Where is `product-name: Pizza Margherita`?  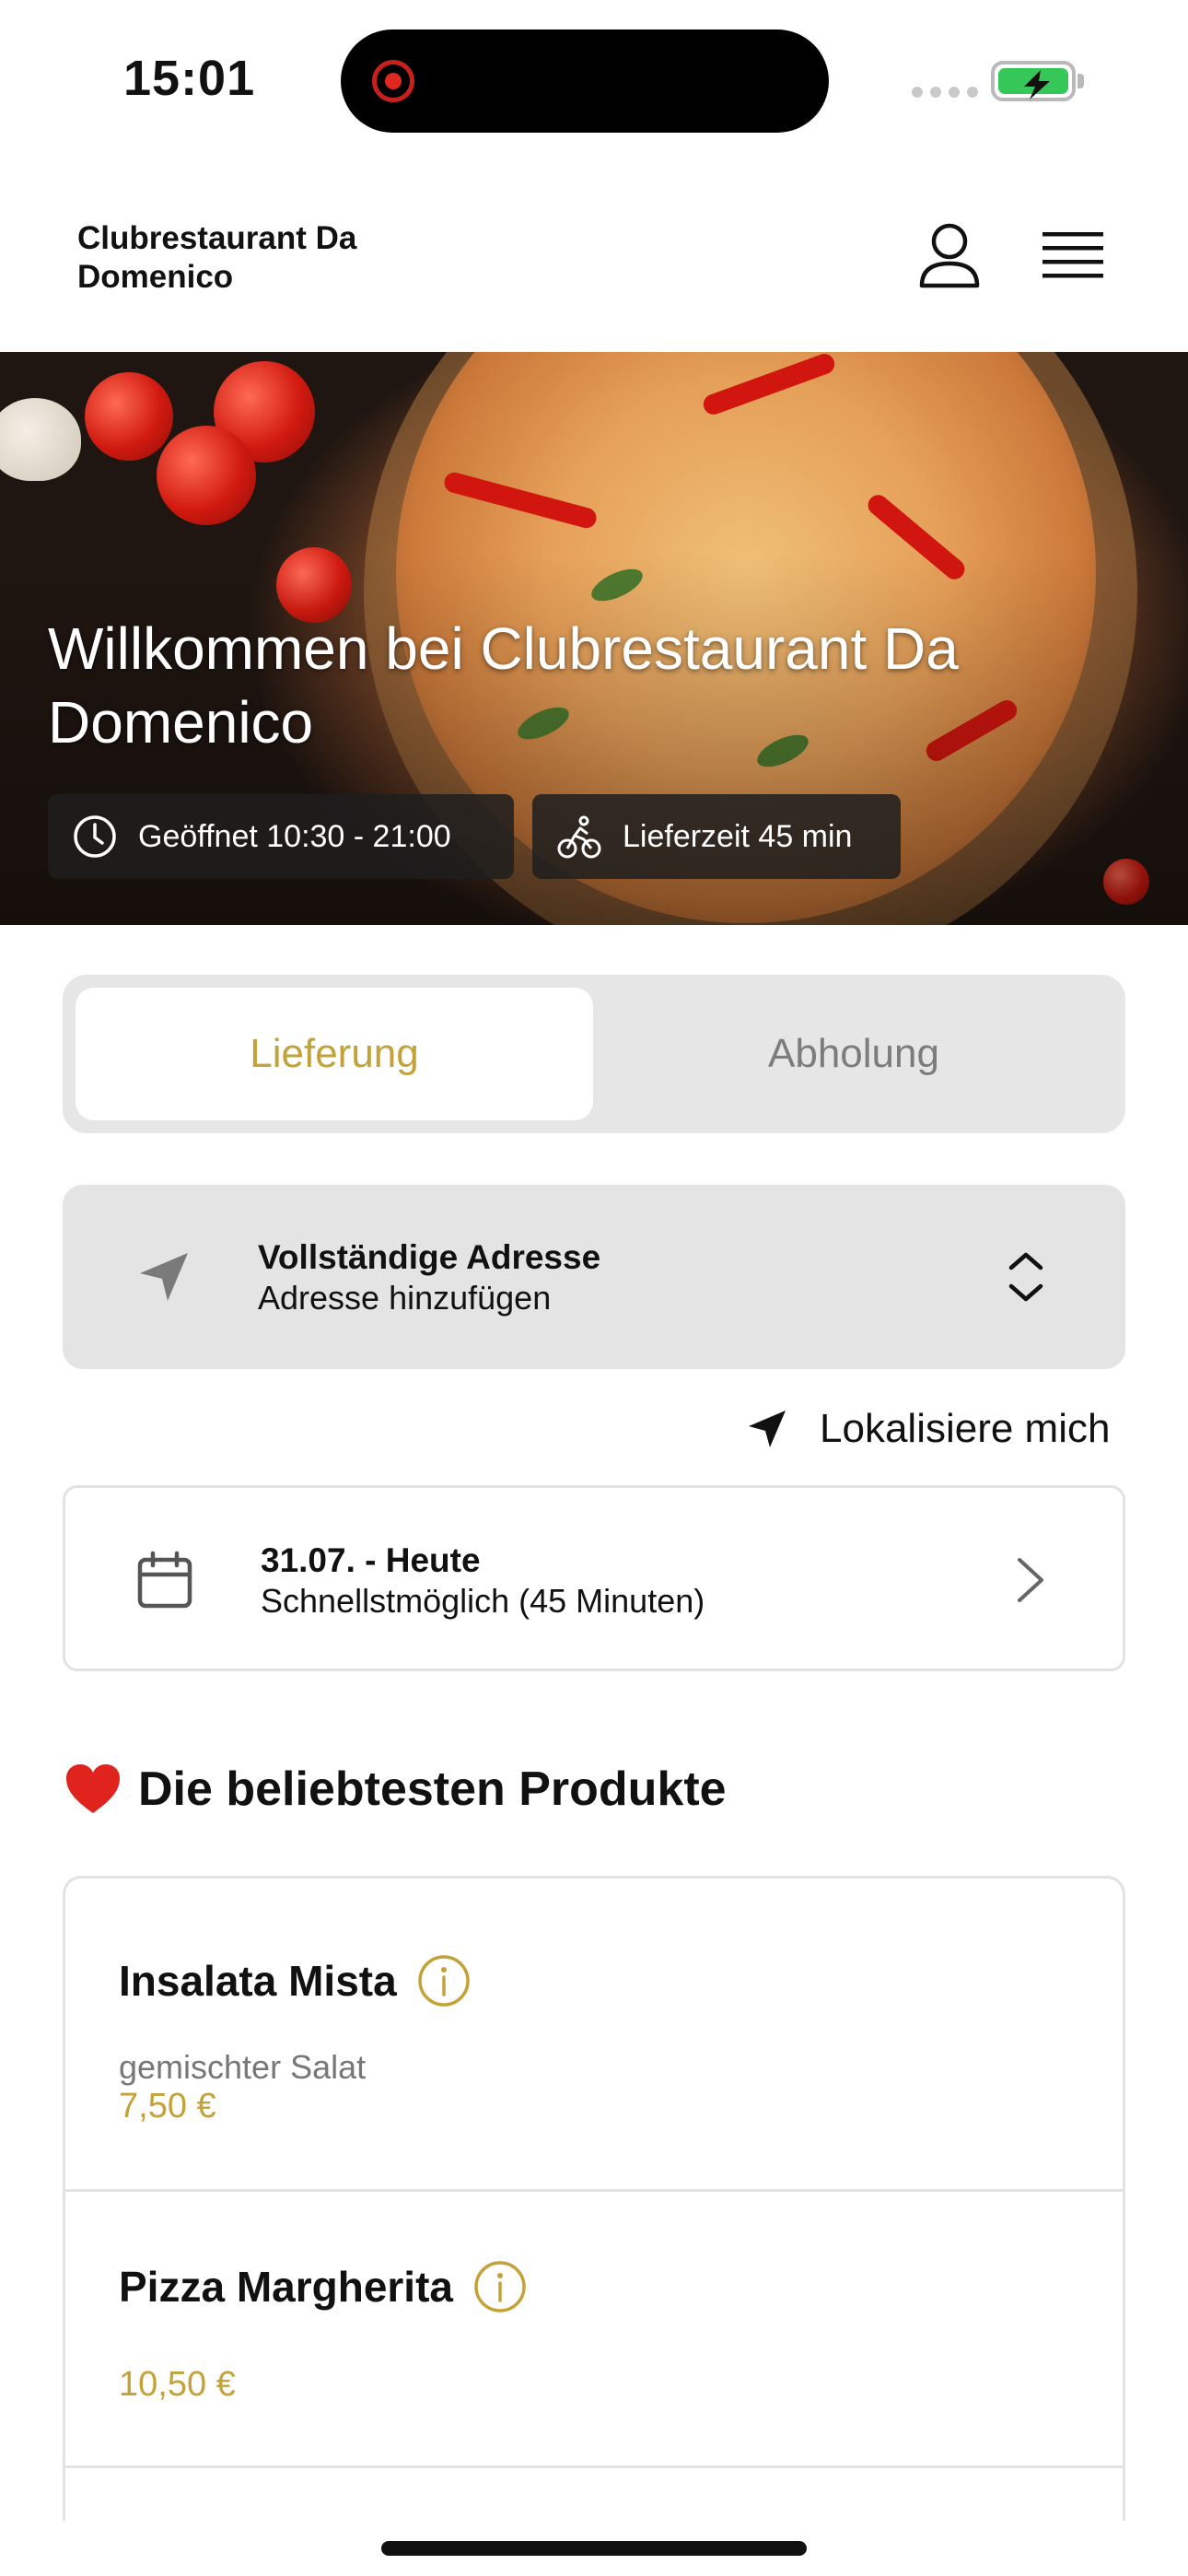 product-name: Pizza Margherita is located at coordinates (286, 2287).